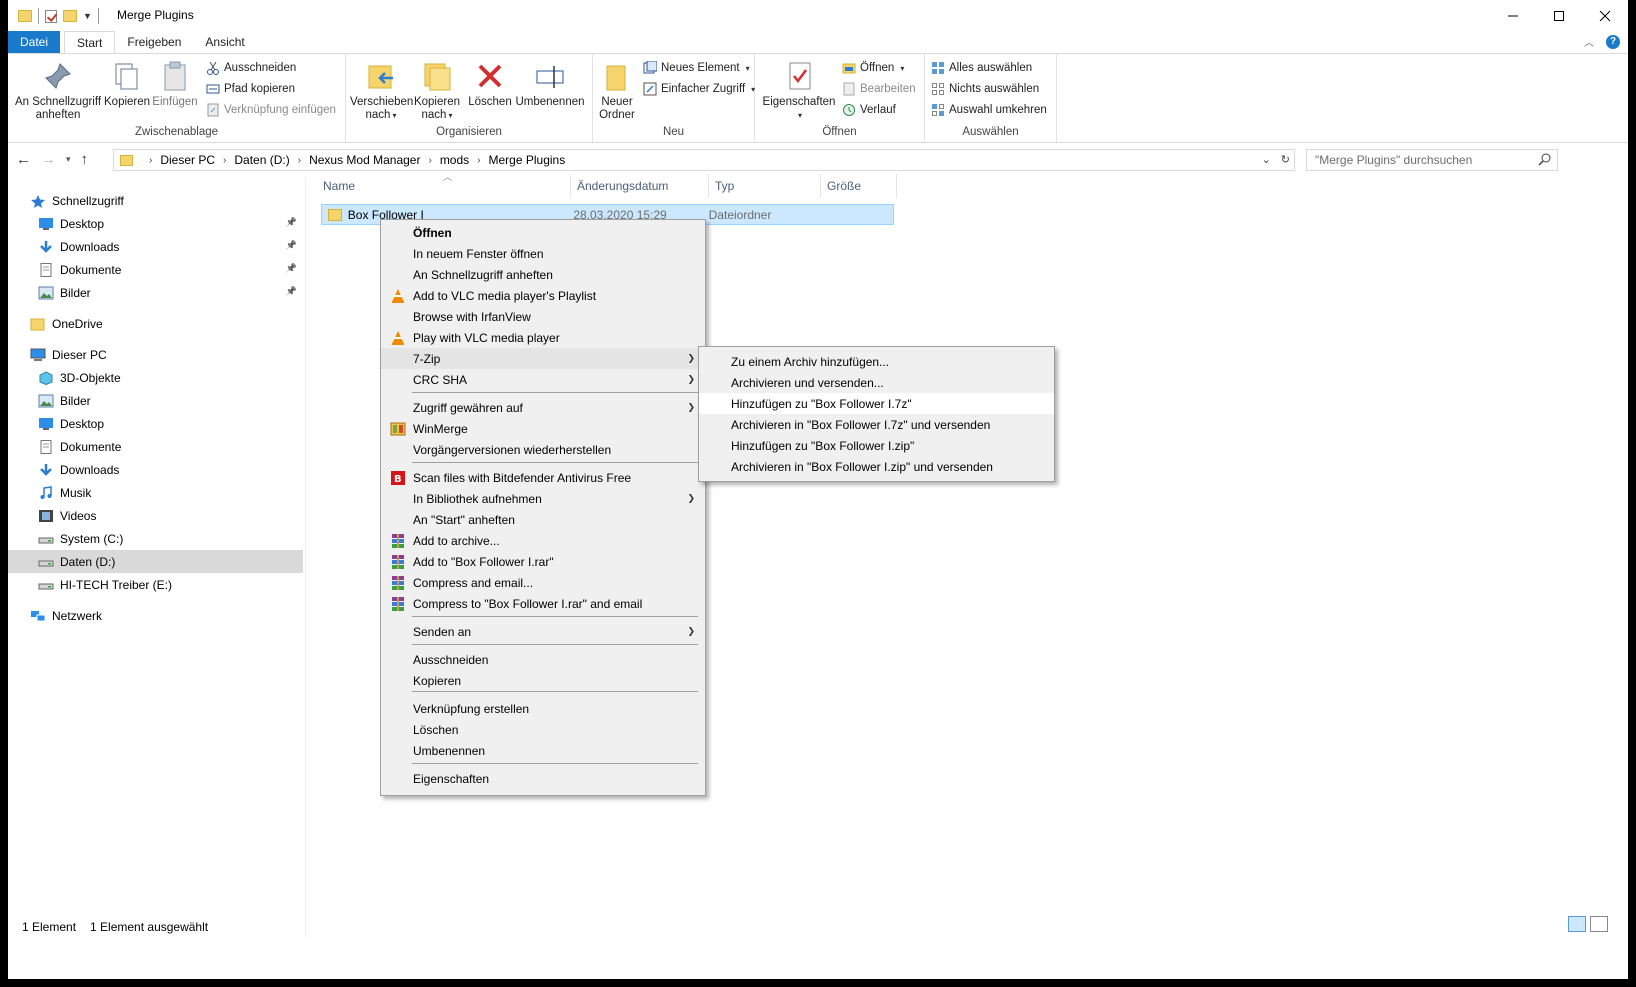 The width and height of the screenshot is (1636, 987). I want to click on context-menu-item: Verknüpfung erstellen, so click(543, 708).